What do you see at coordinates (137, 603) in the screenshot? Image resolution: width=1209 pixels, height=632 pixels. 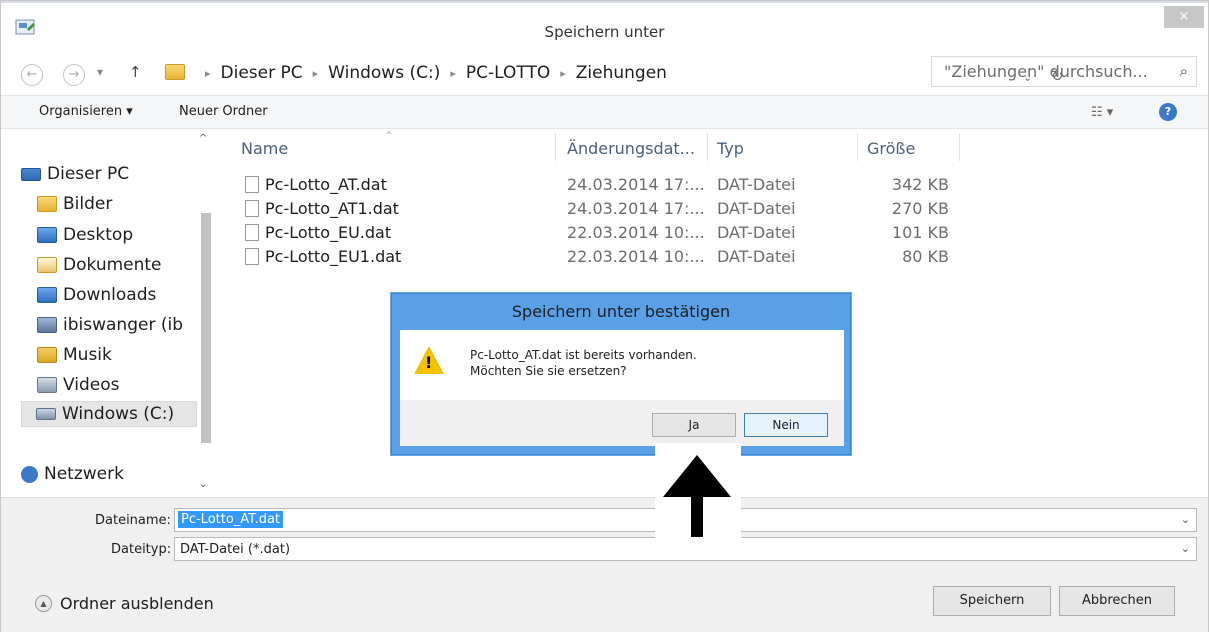 I see `hide-folders-label: Ordner ausblenden` at bounding box center [137, 603].